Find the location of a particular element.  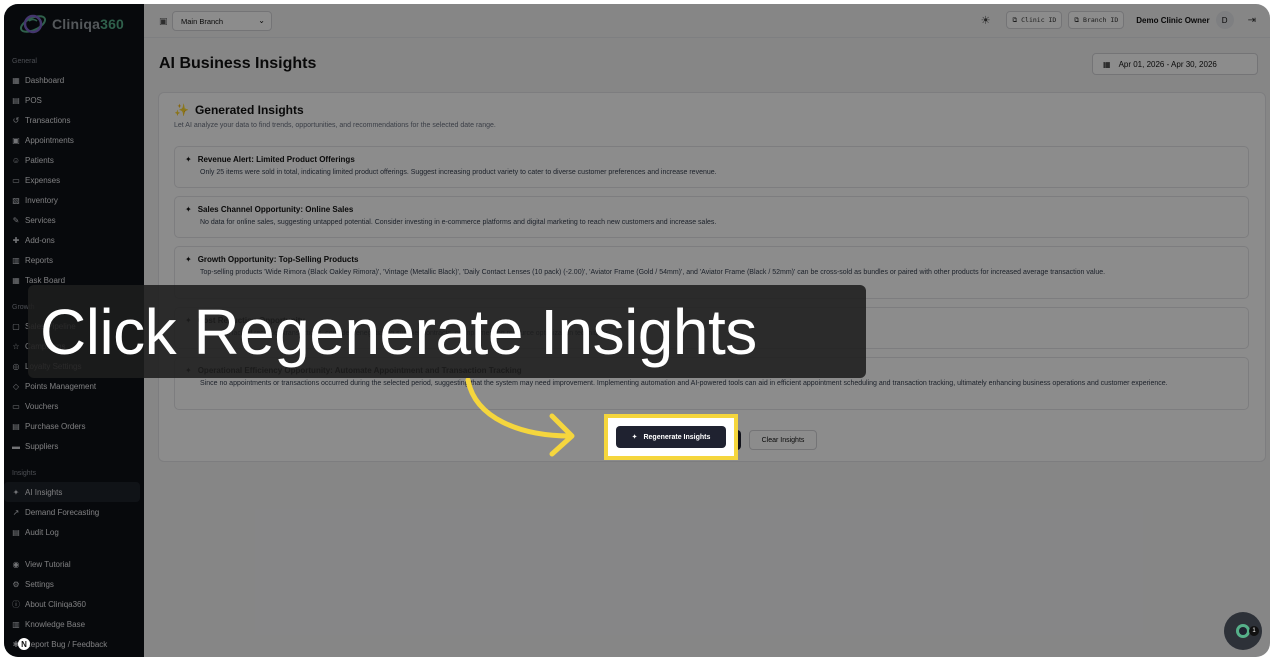

sidebar-item-label: POS is located at coordinates (33, 100).